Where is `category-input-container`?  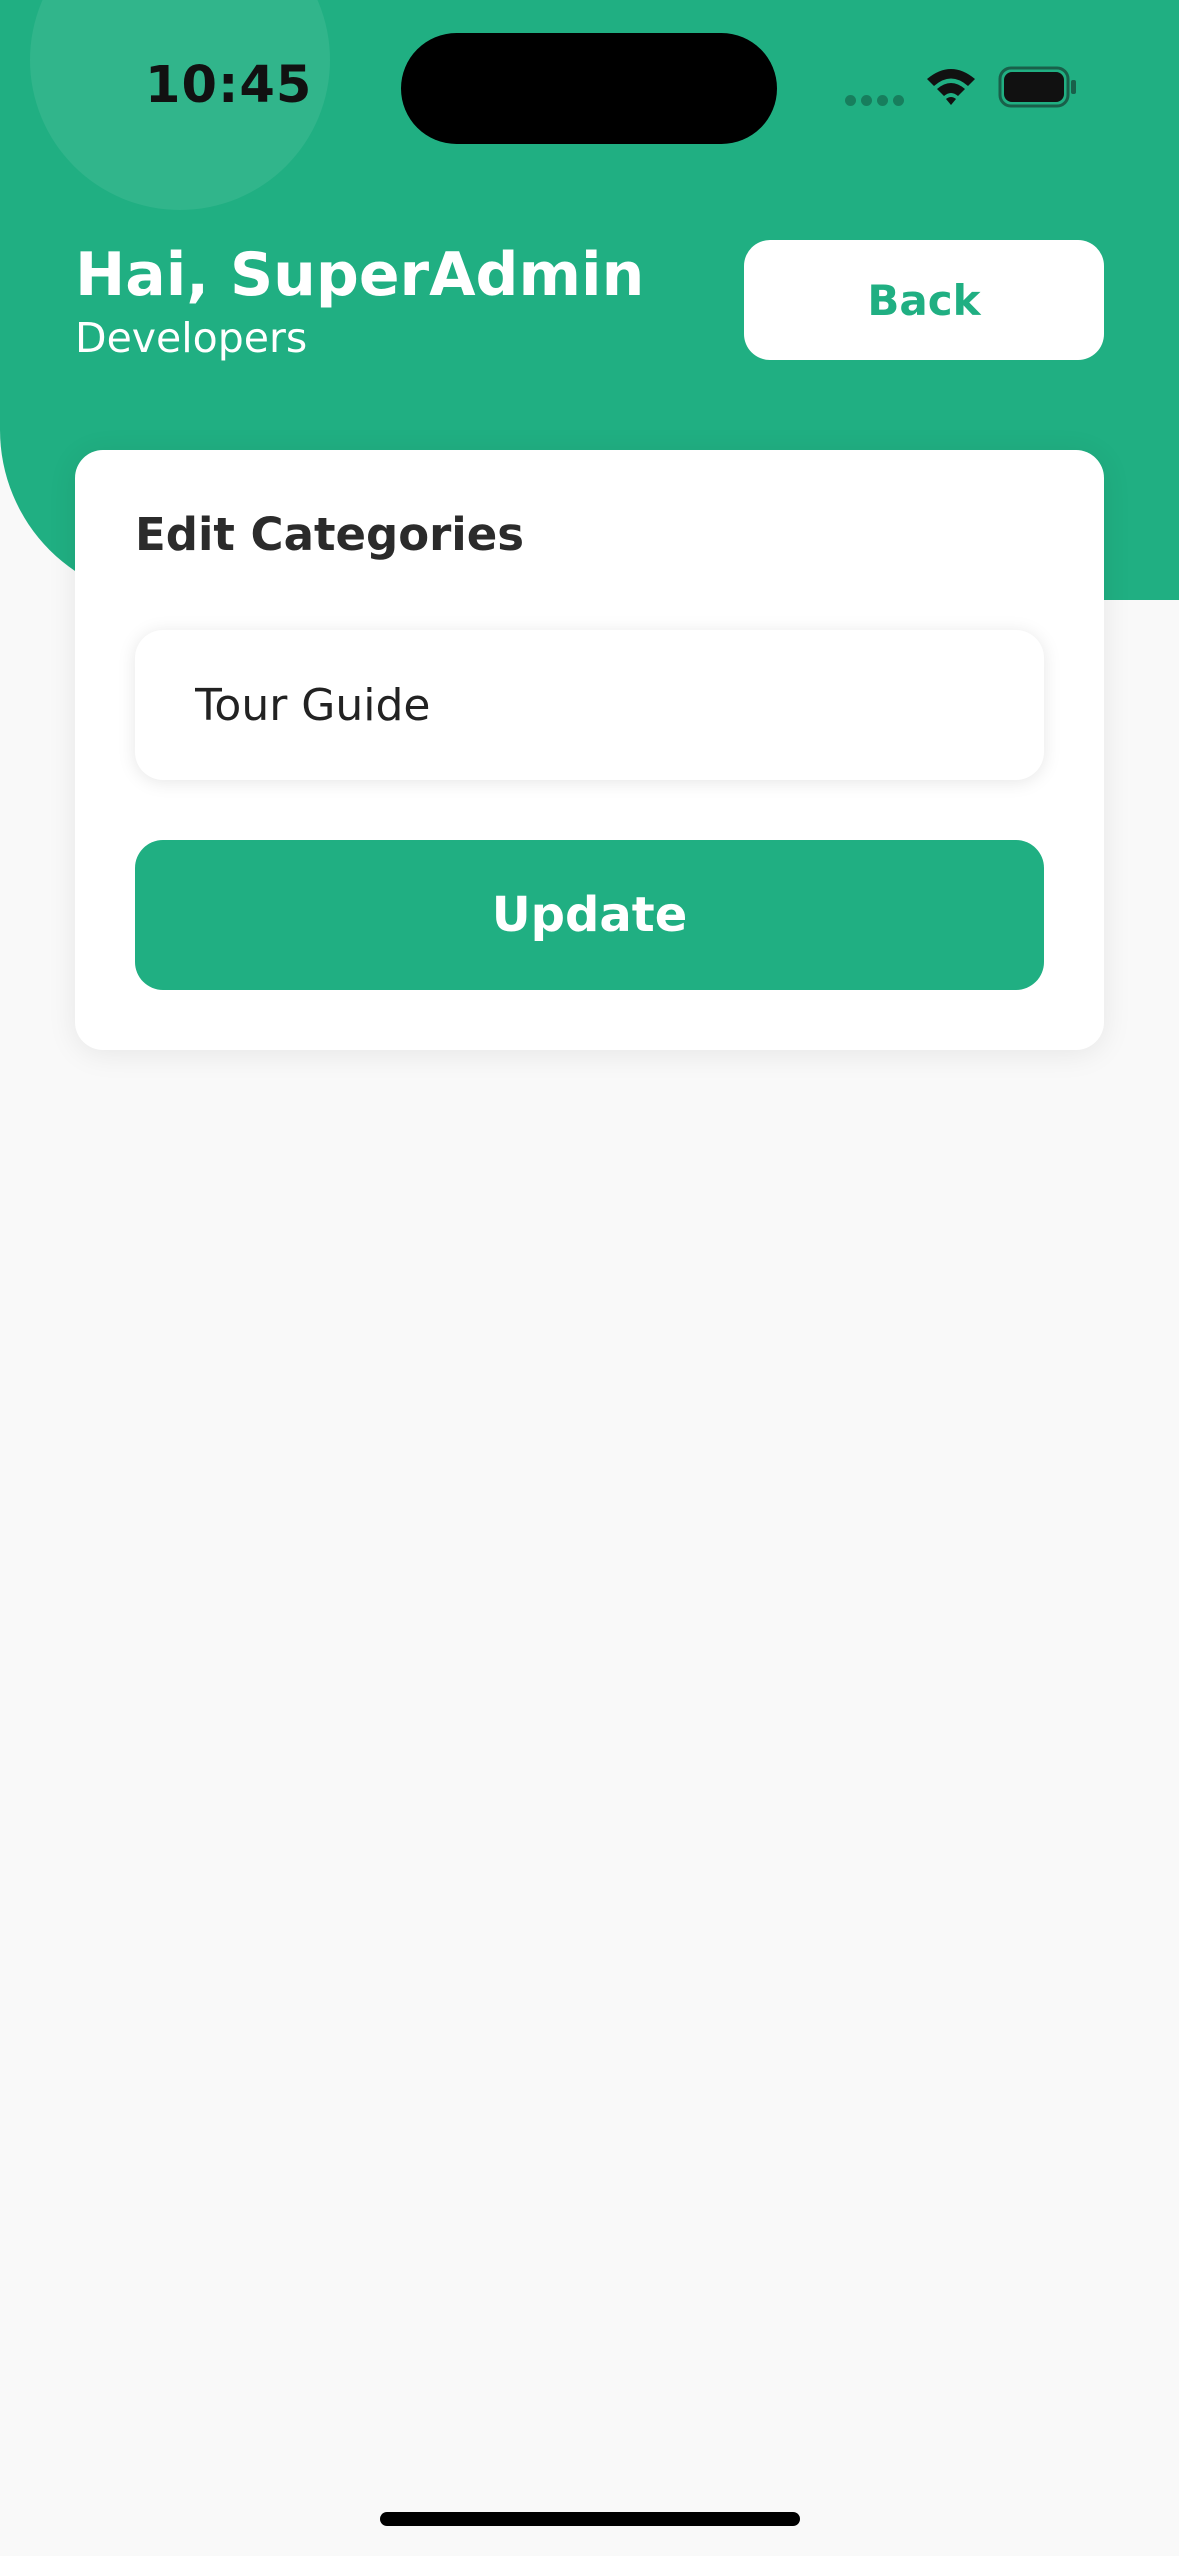 category-input-container is located at coordinates (589, 705).